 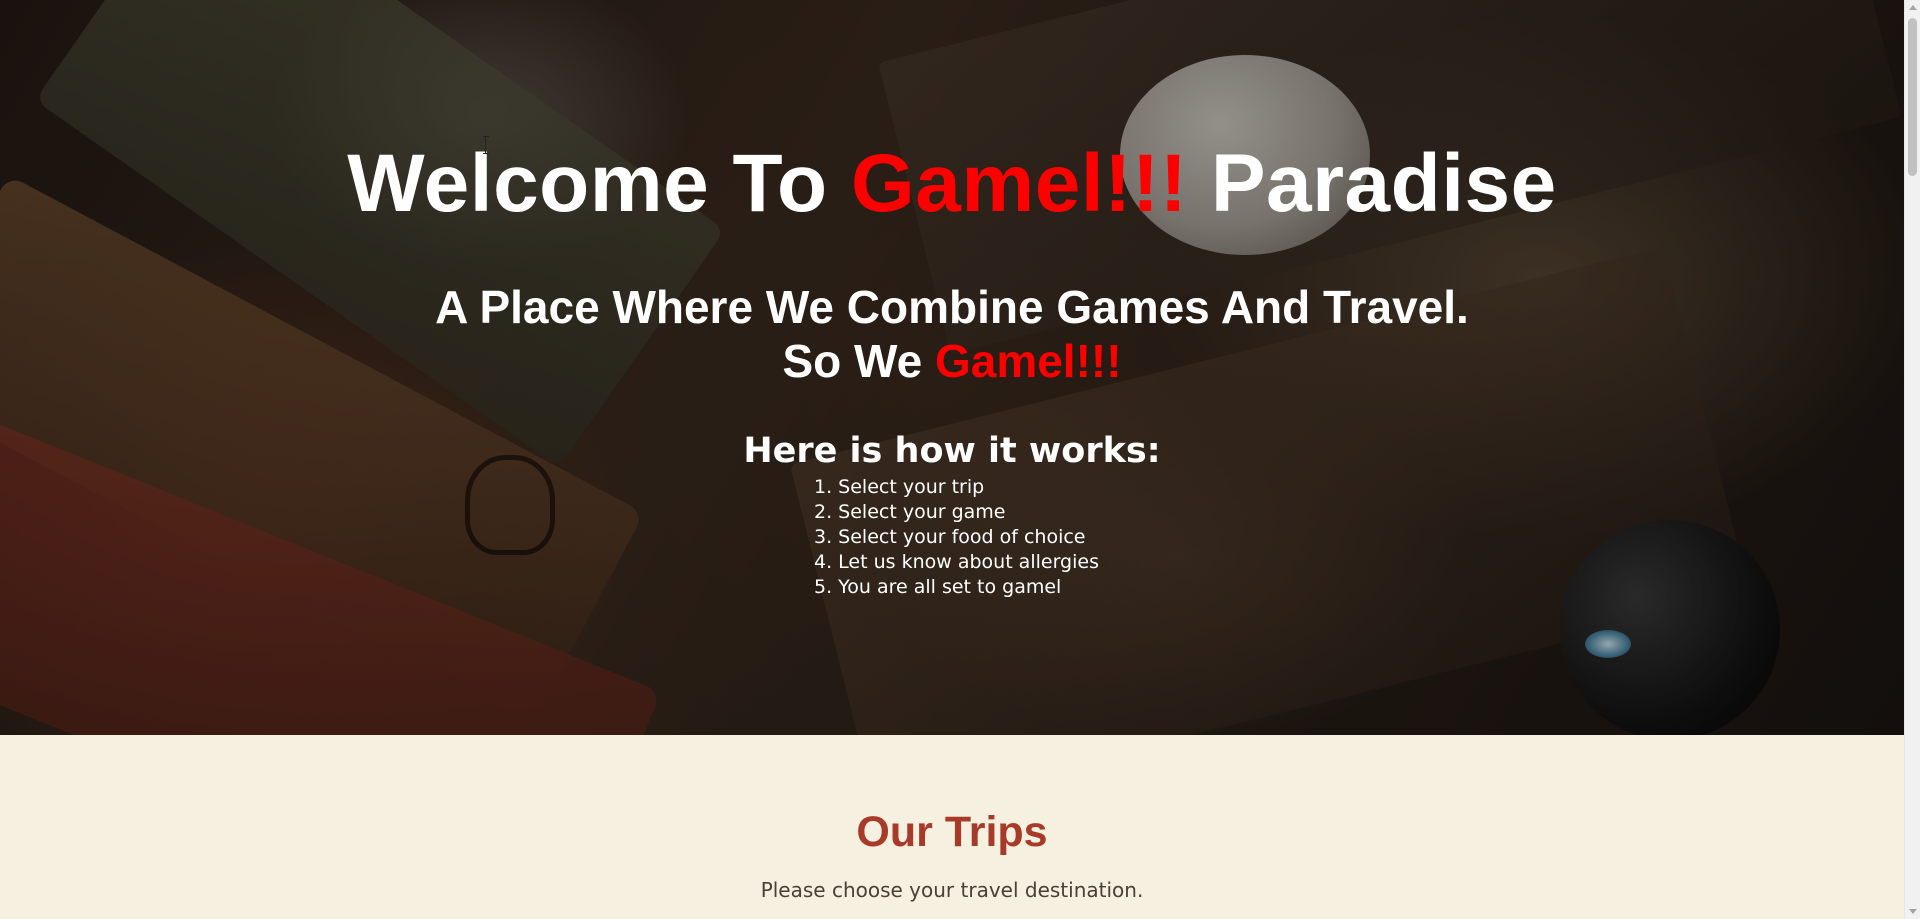 What do you see at coordinates (899, 487) in the screenshot?
I see `step-item: 1. Select your trip` at bounding box center [899, 487].